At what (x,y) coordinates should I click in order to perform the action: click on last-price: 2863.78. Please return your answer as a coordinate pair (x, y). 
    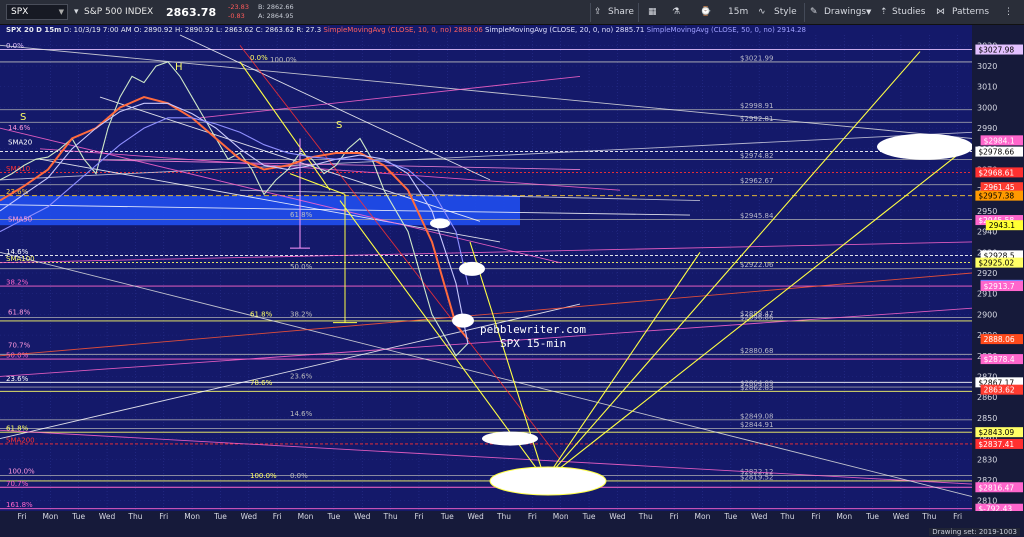
    Looking at the image, I should click on (191, 12).